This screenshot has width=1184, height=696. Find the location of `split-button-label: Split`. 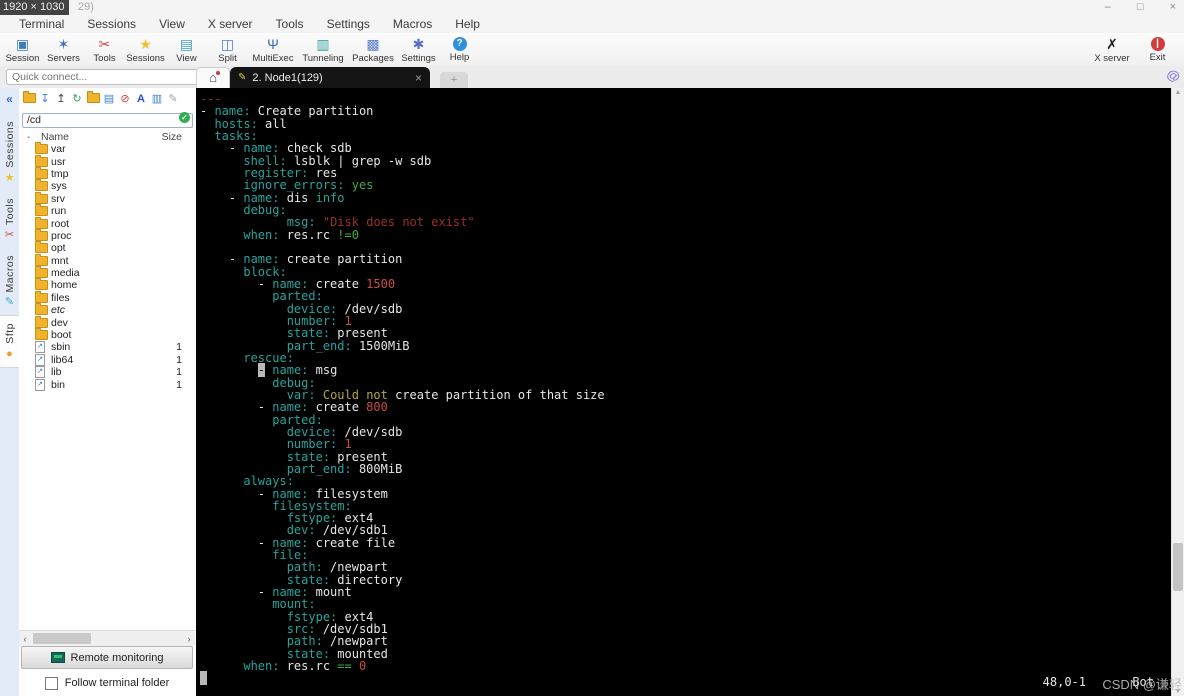

split-button-label: Split is located at coordinates (227, 58).